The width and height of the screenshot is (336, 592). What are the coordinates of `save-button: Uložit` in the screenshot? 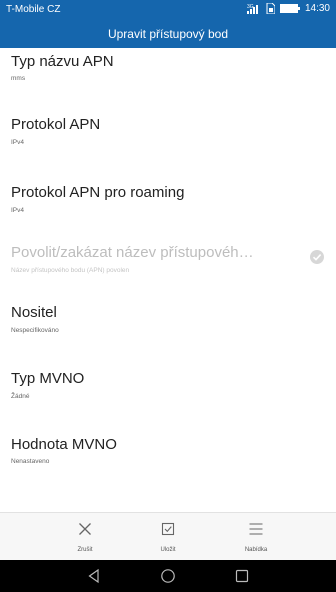 It's located at (168, 537).